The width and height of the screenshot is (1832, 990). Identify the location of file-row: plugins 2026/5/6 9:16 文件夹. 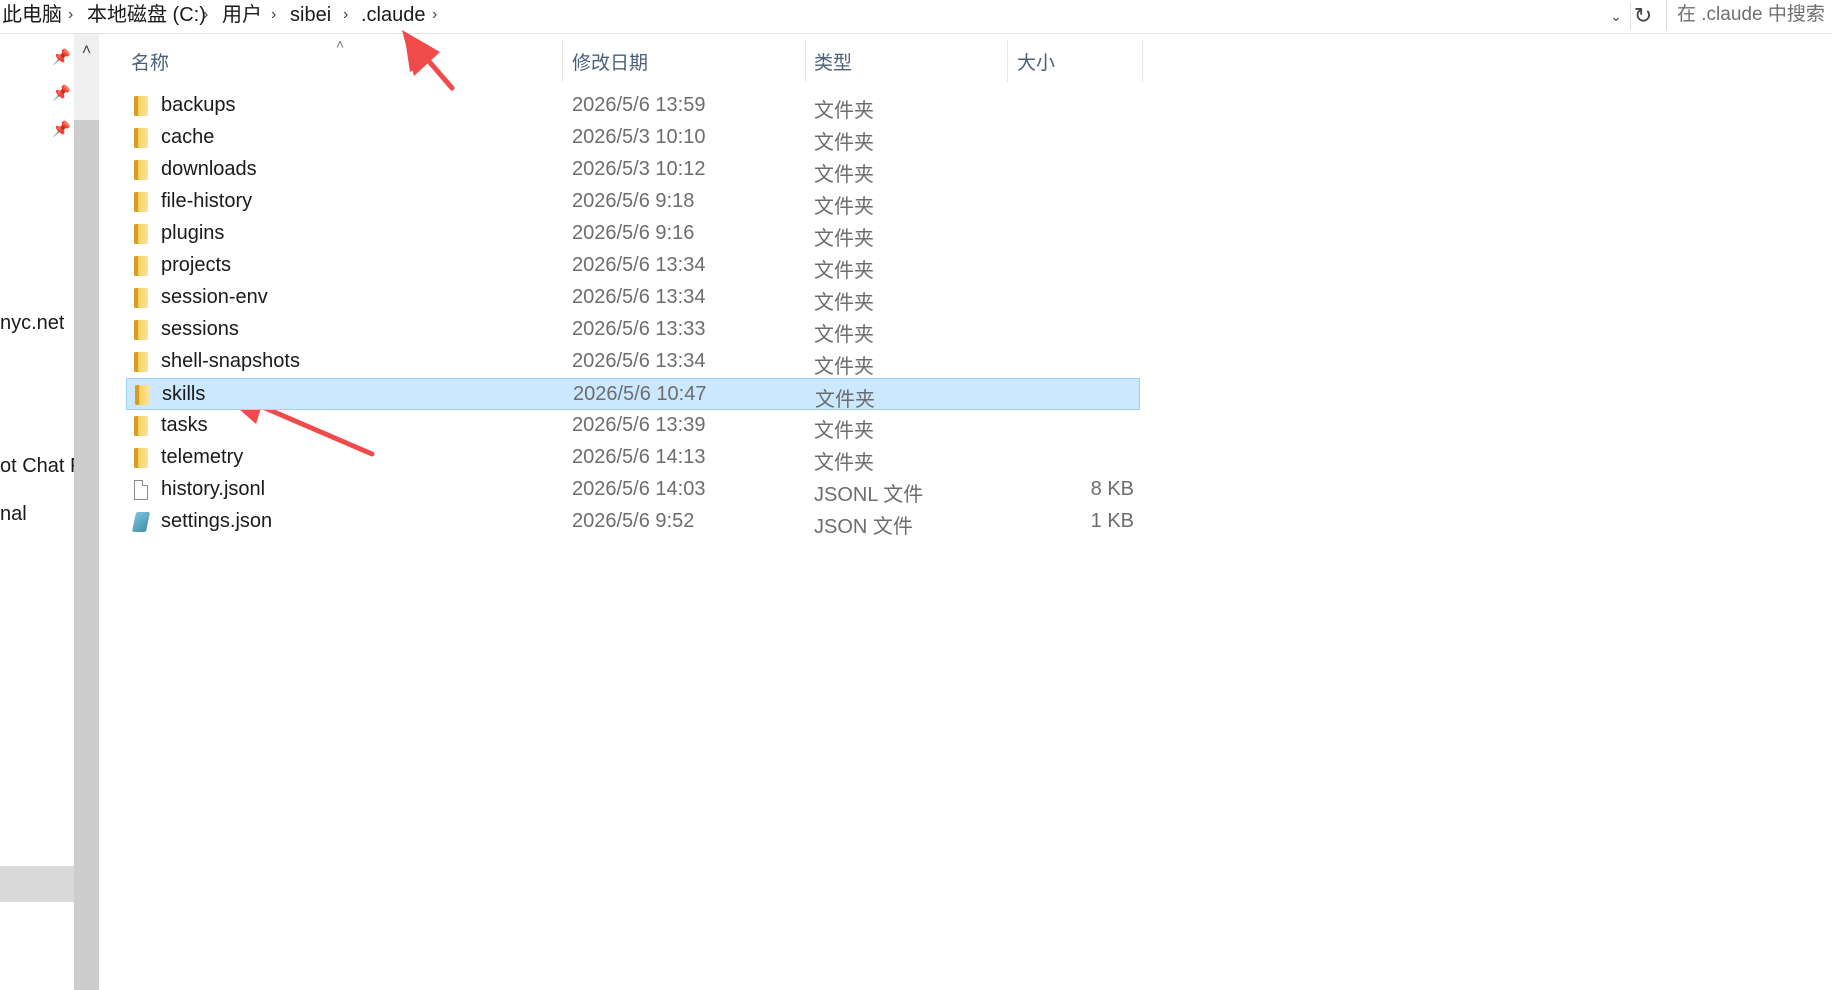
(633, 234).